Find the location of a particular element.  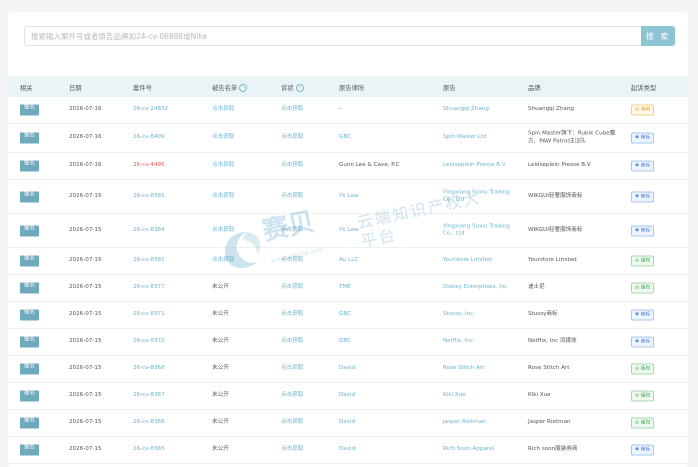

cell-brand: Leidseplein Presse B.V is located at coordinates (559, 165).